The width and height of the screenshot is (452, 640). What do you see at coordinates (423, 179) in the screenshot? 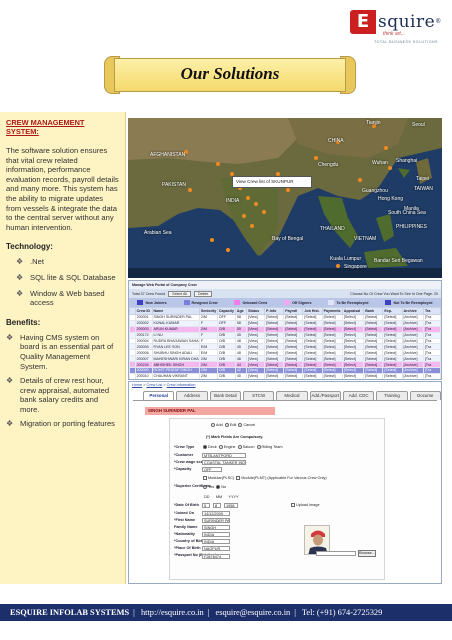
I see `map-label: Taipei` at bounding box center [423, 179].